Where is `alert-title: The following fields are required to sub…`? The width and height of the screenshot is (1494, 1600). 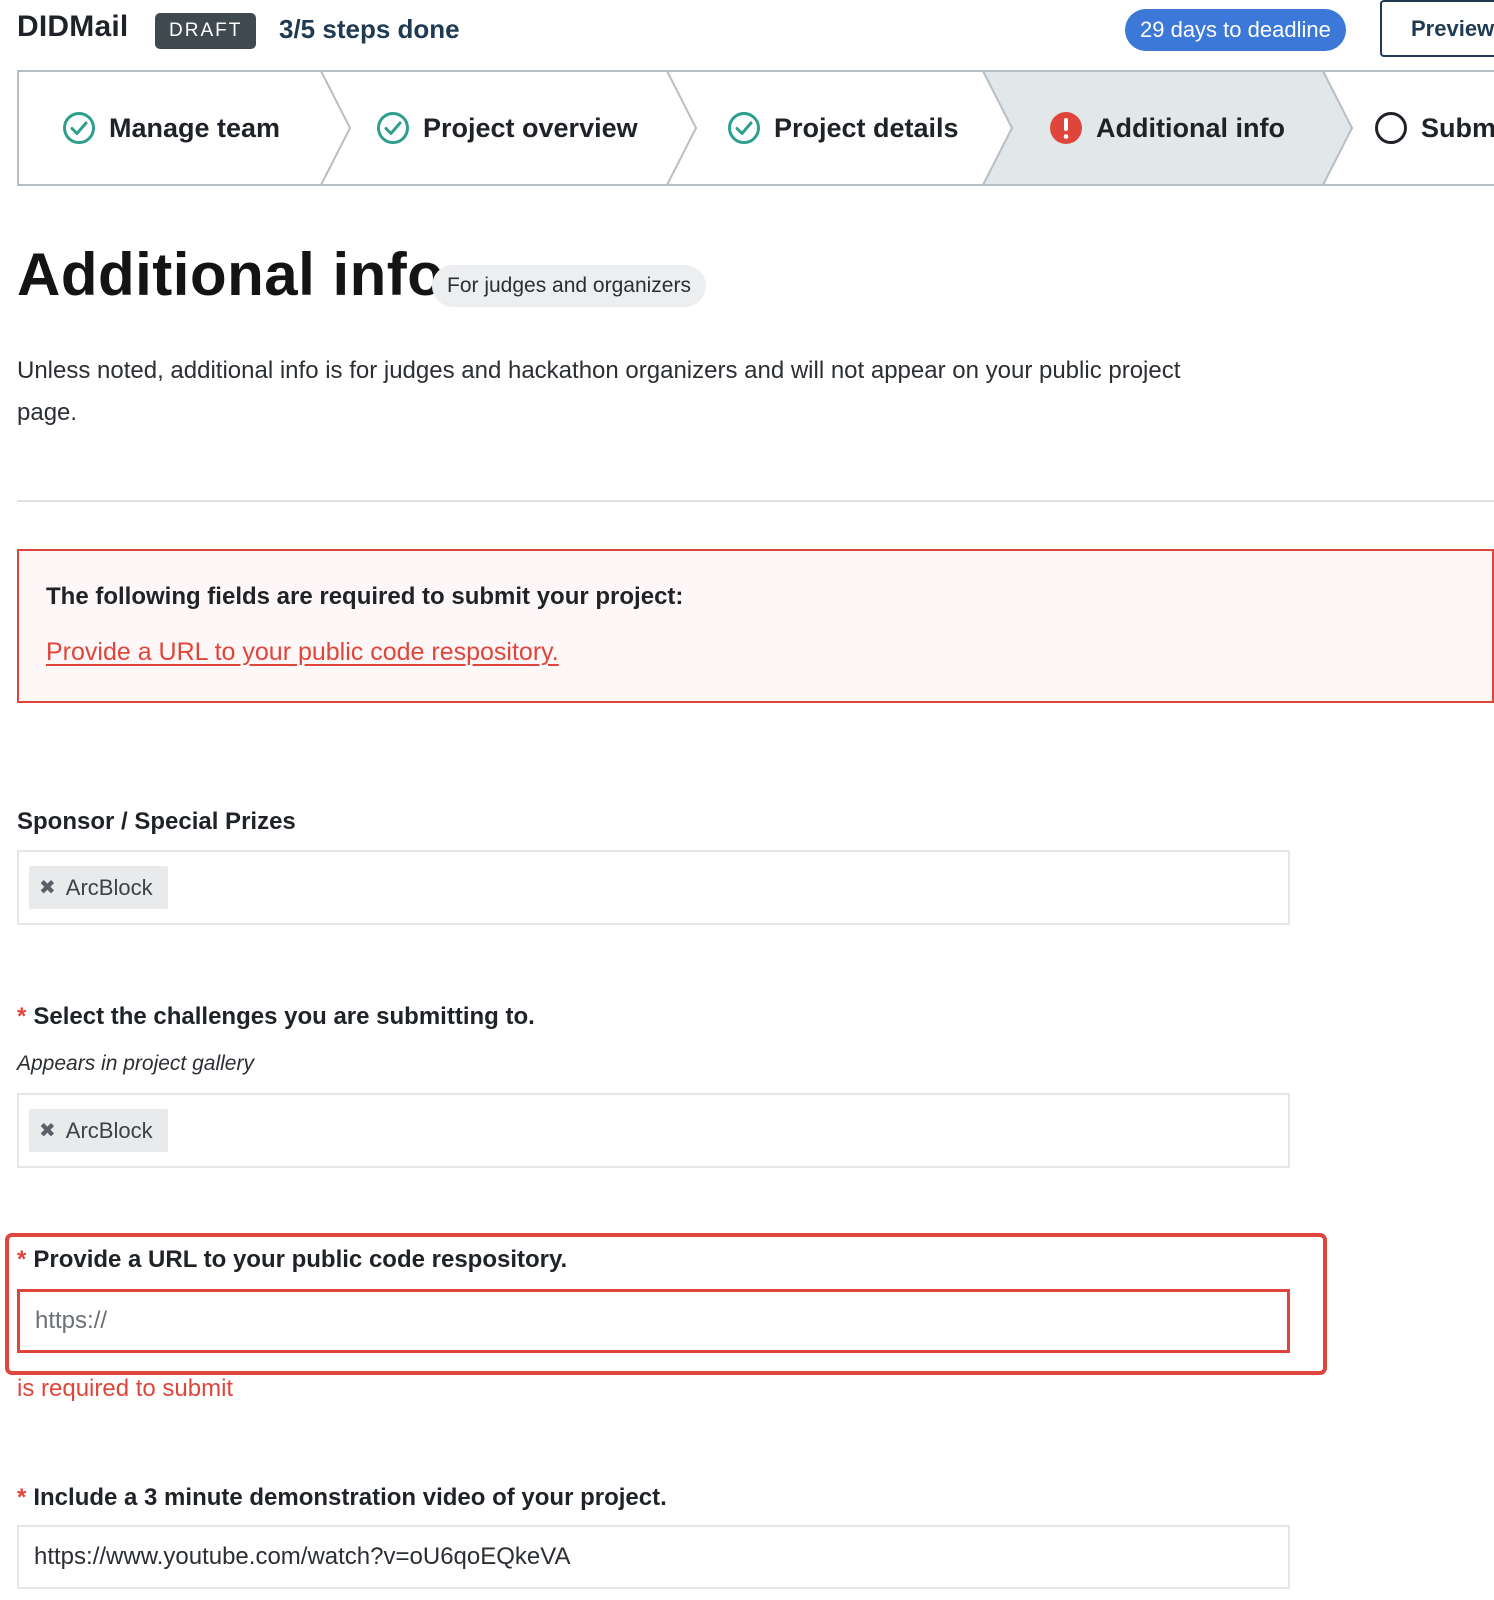 alert-title: The following fields are required to sub… is located at coordinates (365, 596).